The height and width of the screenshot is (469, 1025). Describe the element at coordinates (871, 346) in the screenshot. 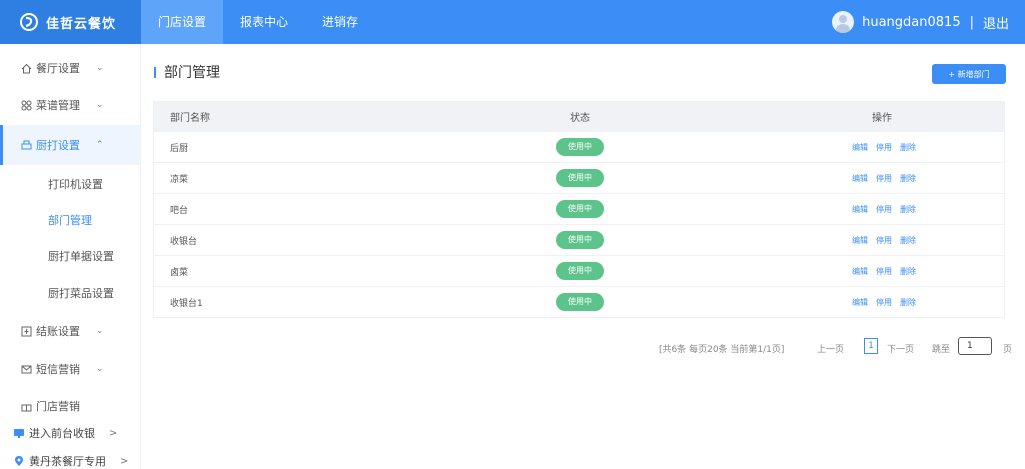

I see `current-page-button: 1` at that location.